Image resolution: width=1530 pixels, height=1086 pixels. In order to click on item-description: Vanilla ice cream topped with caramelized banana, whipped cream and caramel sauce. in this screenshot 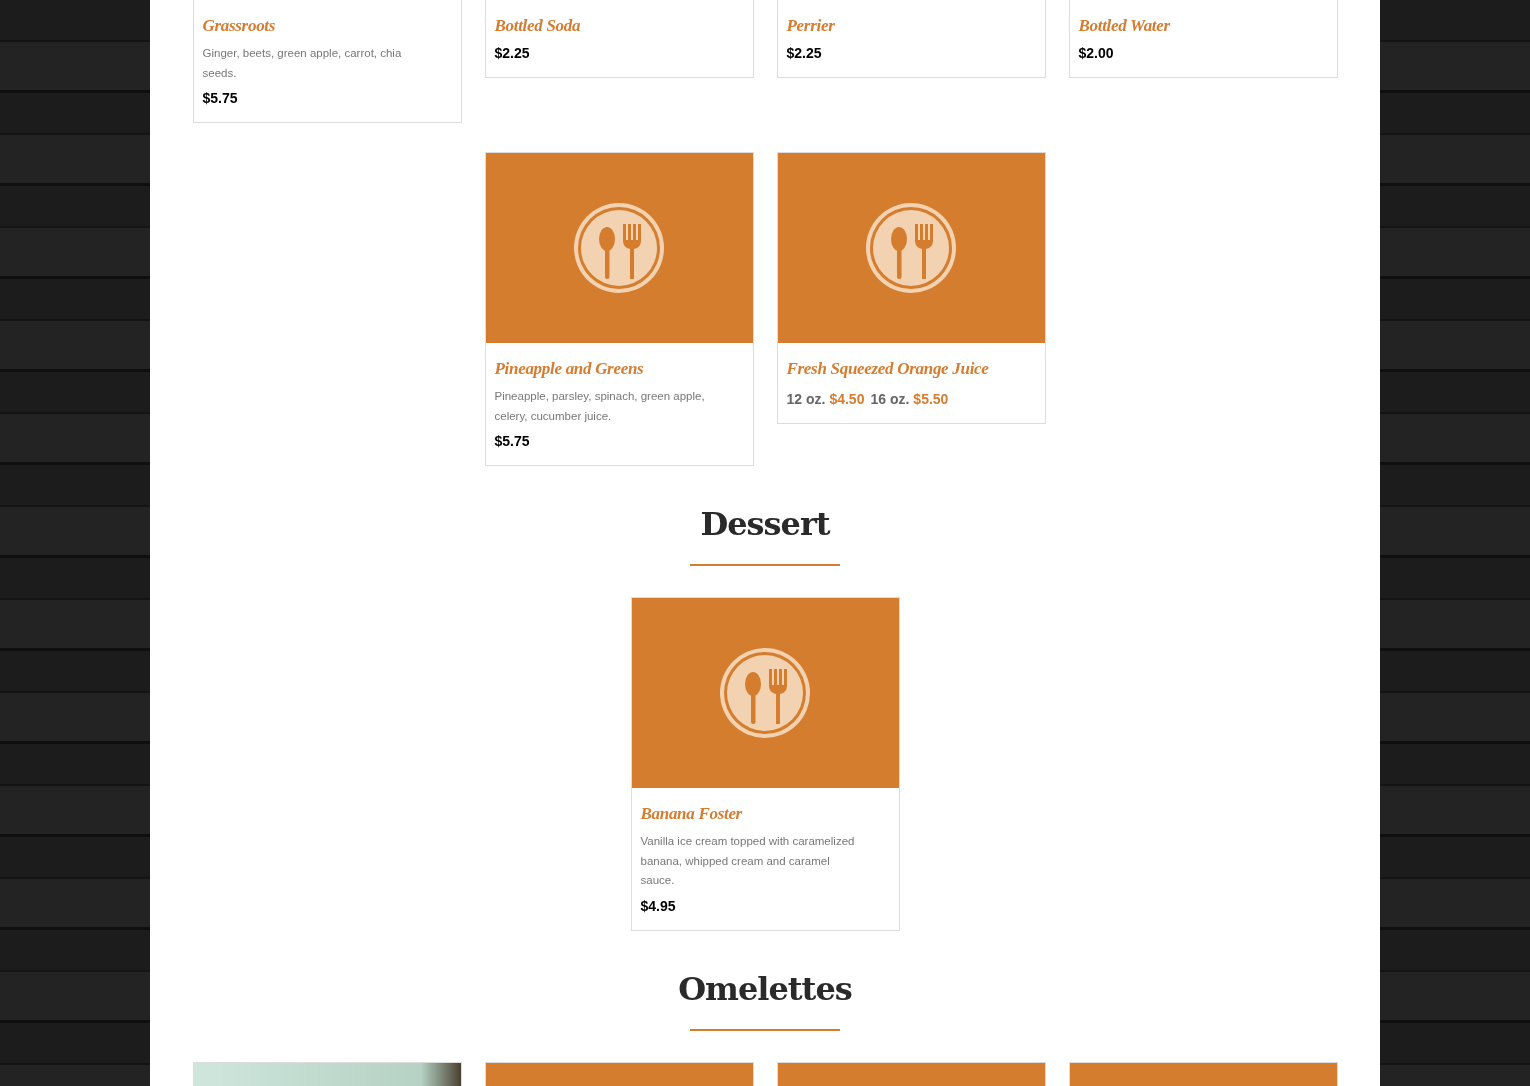, I will do `click(748, 861)`.